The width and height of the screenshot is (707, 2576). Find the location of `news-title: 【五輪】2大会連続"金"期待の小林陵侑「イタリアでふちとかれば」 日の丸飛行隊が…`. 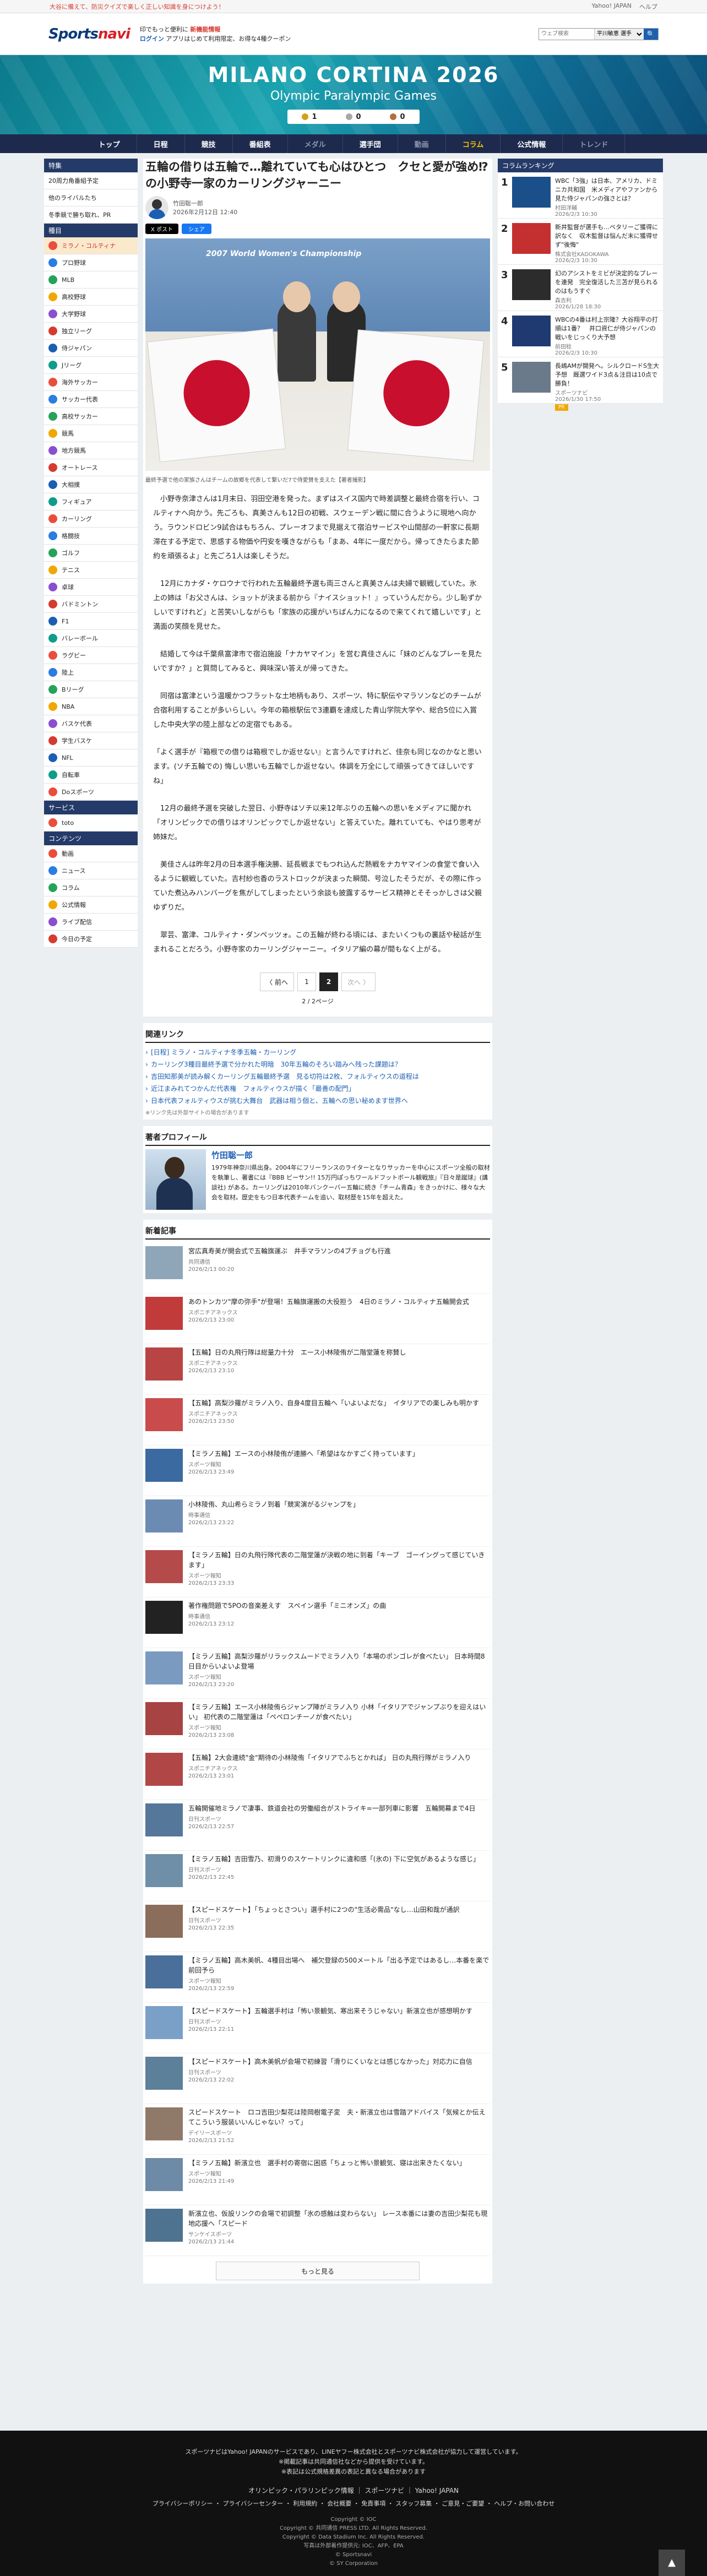

news-title: 【五輪】2大会連続"金"期待の小林陵侑「イタリアでふちとかれば」 日の丸飛行隊が… is located at coordinates (329, 1758).